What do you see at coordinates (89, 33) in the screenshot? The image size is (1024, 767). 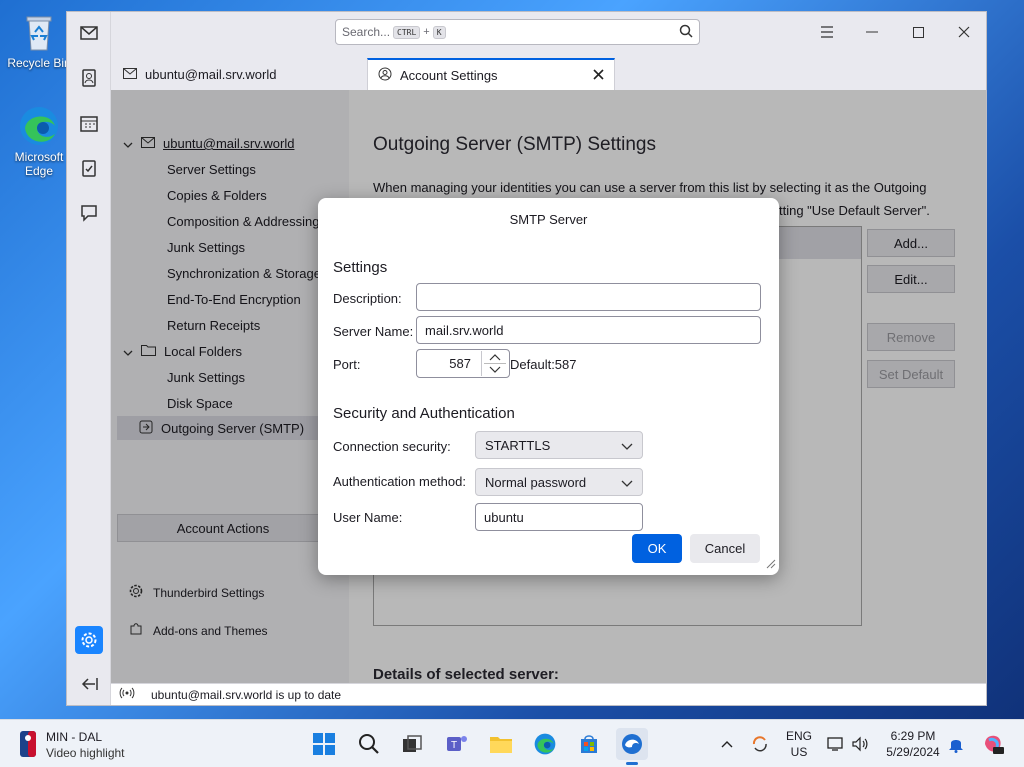 I see `mail-icon` at bounding box center [89, 33].